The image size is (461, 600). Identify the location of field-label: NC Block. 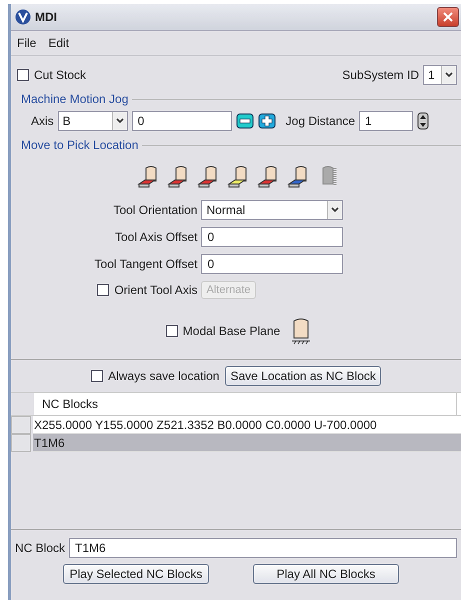
(40, 548).